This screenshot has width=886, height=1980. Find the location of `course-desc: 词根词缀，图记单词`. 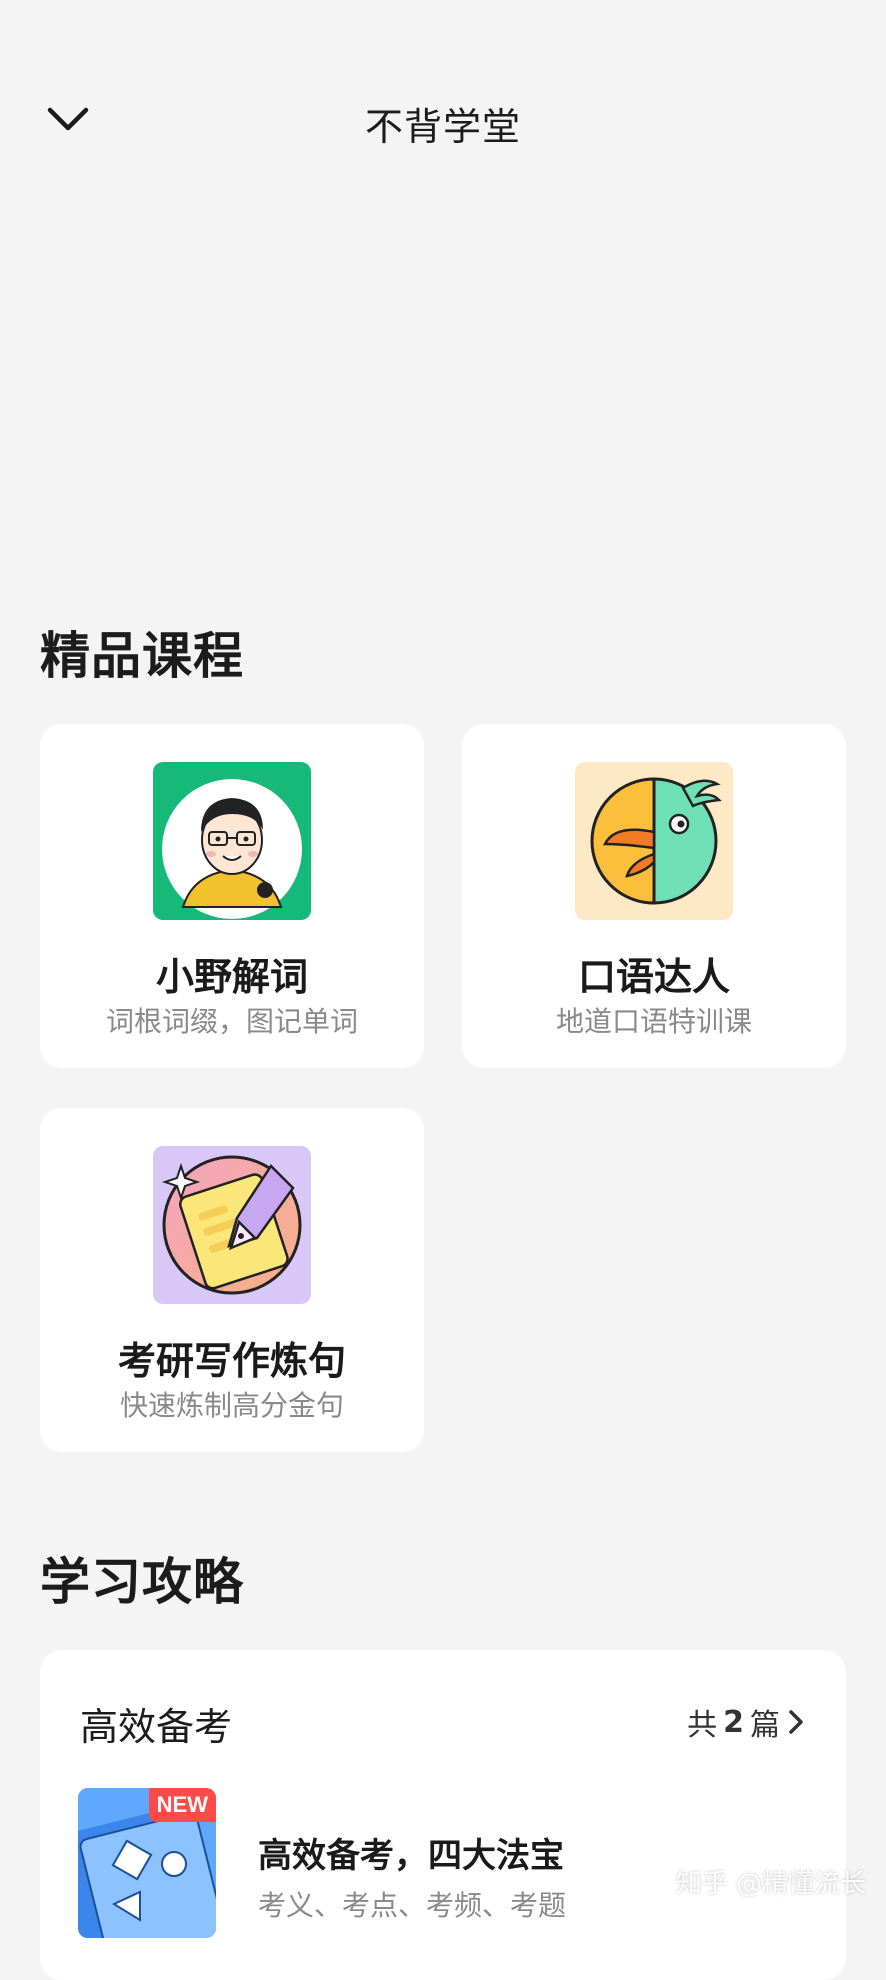

course-desc: 词根词缀，图记单词 is located at coordinates (231, 1021).